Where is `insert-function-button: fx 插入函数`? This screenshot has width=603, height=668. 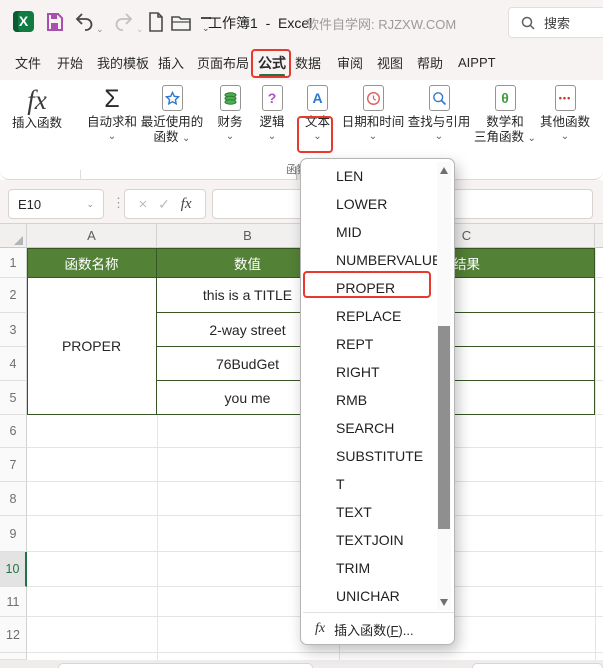
insert-function-button: fx 插入函数 is located at coordinates (37, 121).